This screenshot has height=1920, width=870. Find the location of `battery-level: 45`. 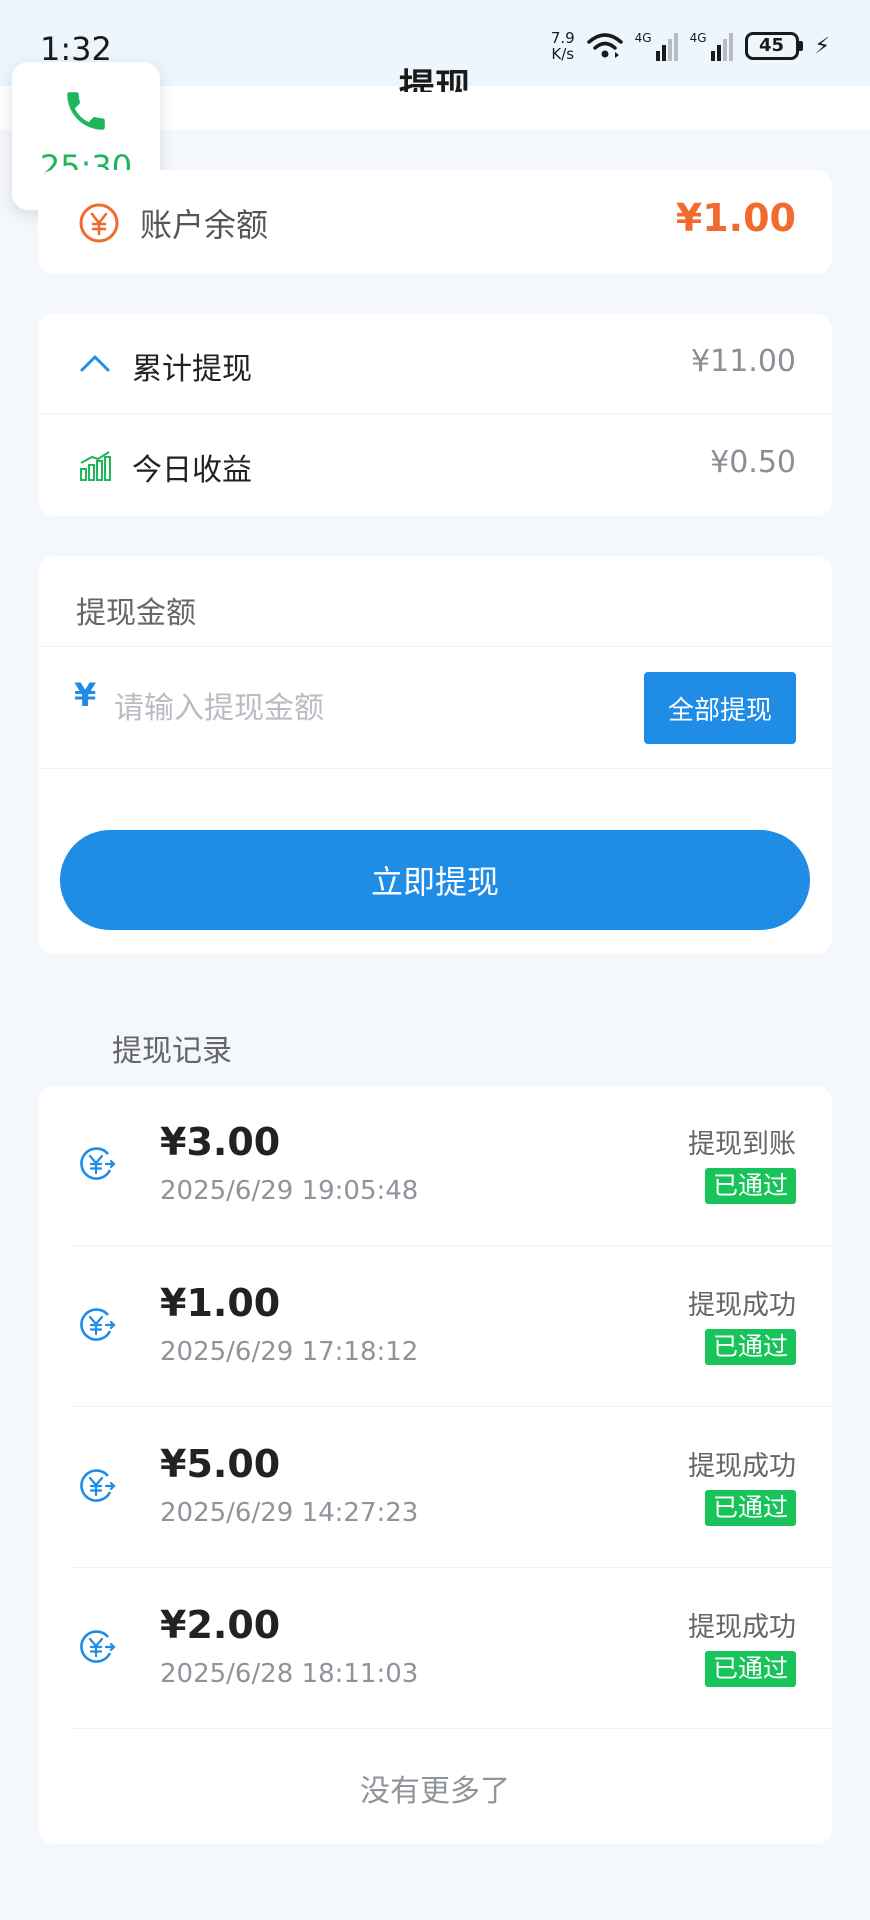

battery-level: 45 is located at coordinates (771, 46).